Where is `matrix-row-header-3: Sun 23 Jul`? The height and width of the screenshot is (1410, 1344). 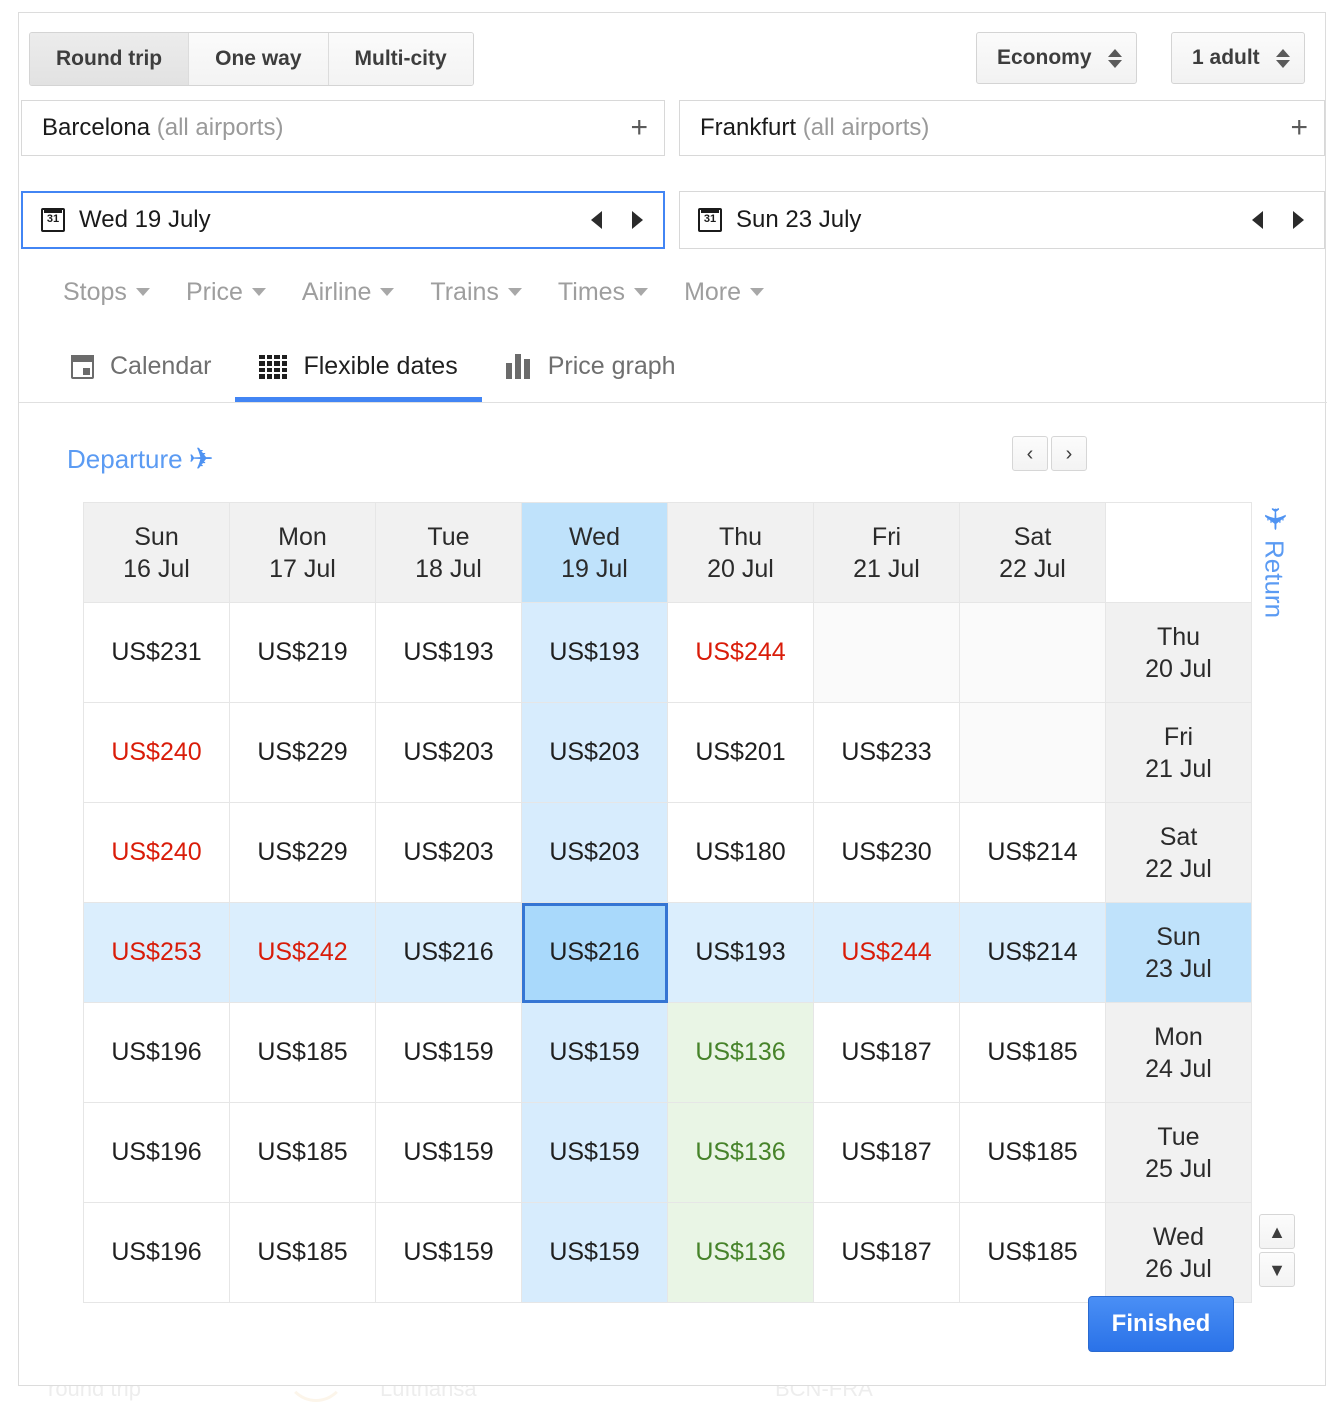 matrix-row-header-3: Sun 23 Jul is located at coordinates (1178, 952).